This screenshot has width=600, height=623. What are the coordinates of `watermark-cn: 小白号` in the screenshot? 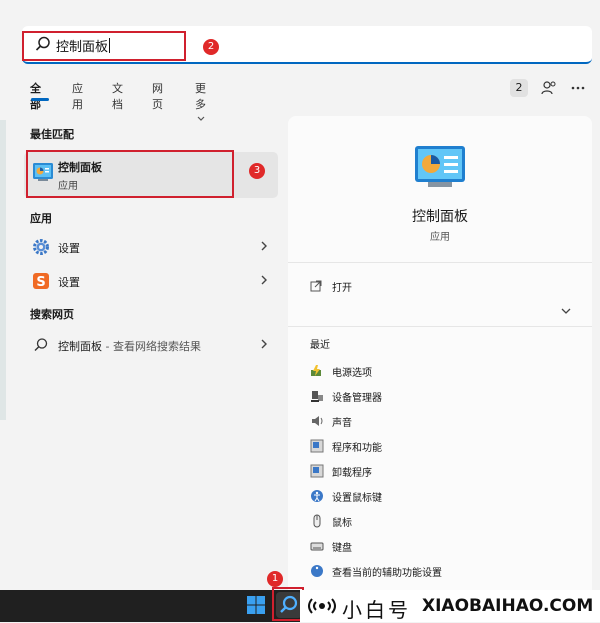 It's located at (376, 610).